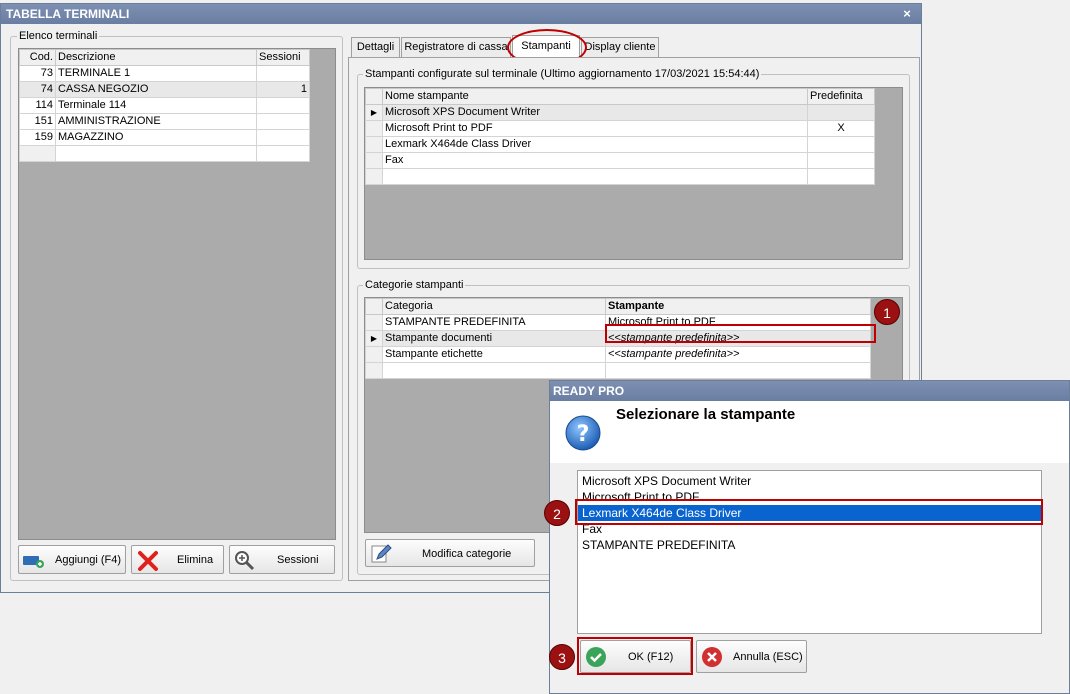  What do you see at coordinates (809, 391) in the screenshot?
I see `dialog-title: READY PRO` at bounding box center [809, 391].